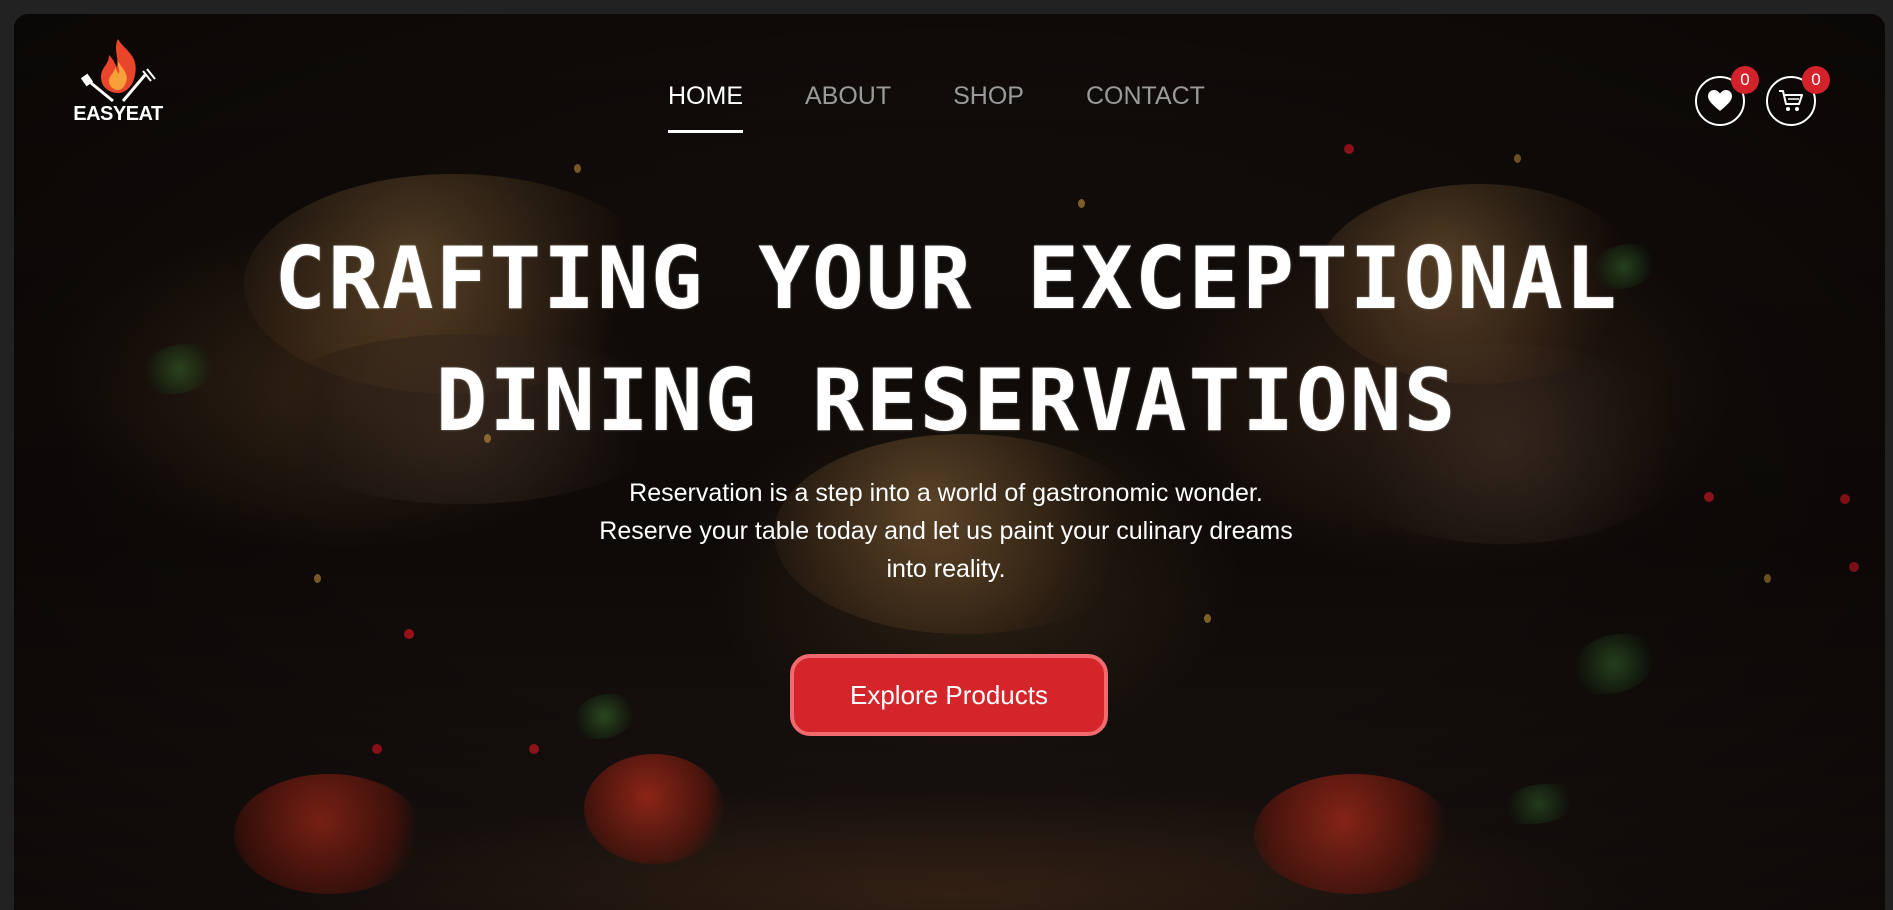 The width and height of the screenshot is (1893, 910). I want to click on nav-item-about: ABOUT, so click(848, 107).